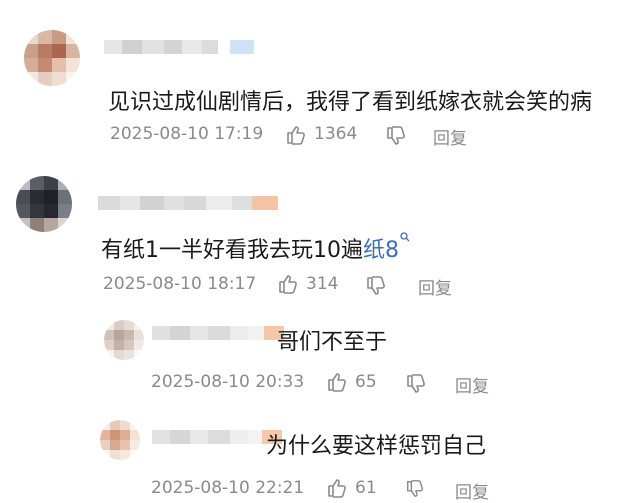  I want to click on comment-text: 见识过成仙剧情后，我得了看到纸嫁衣就会笑的病, so click(350, 102).